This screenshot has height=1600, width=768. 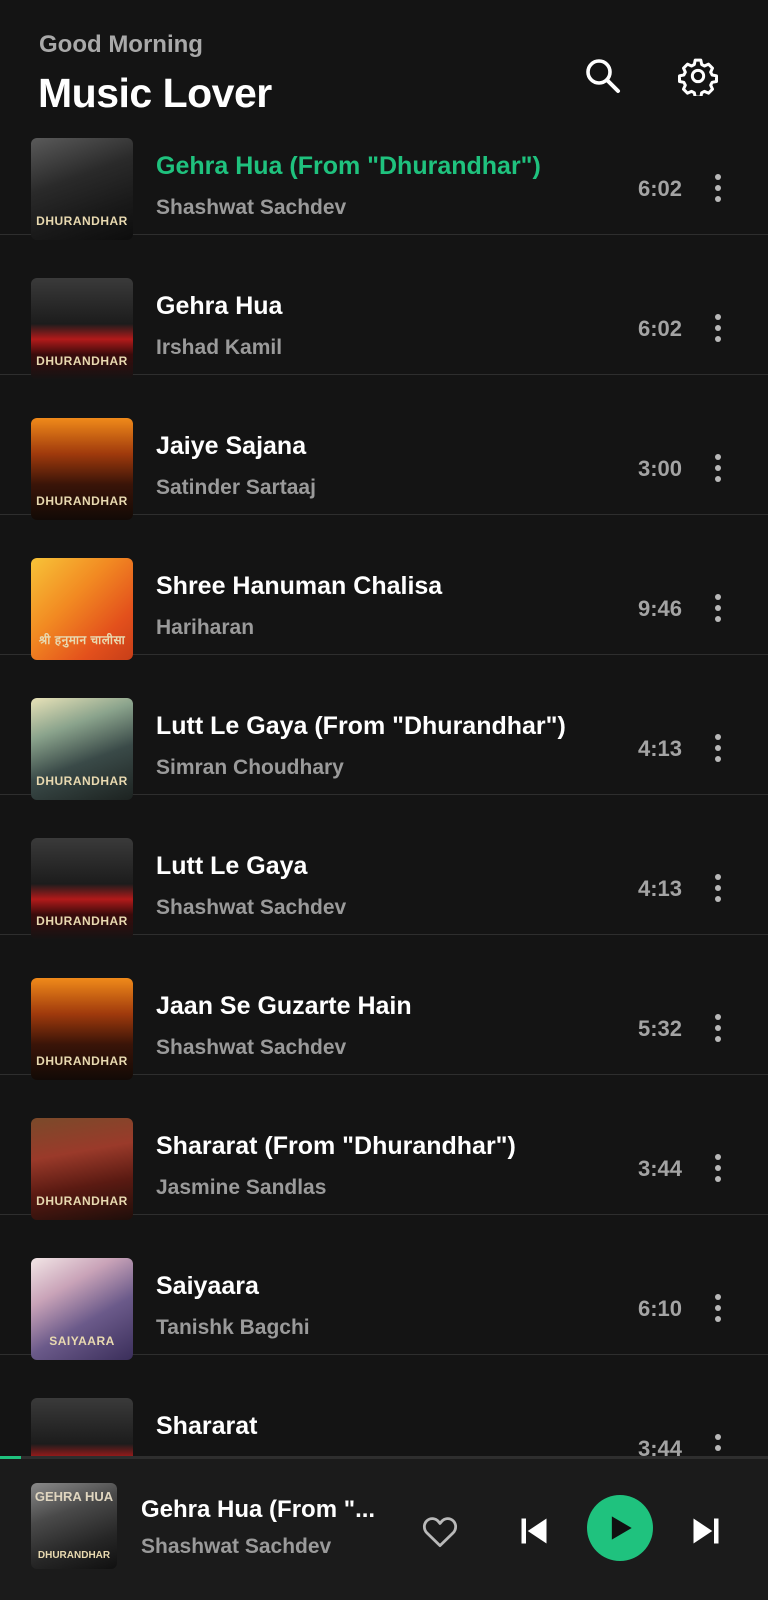 What do you see at coordinates (384, 67) in the screenshot?
I see `header: Good Morning Music Lover` at bounding box center [384, 67].